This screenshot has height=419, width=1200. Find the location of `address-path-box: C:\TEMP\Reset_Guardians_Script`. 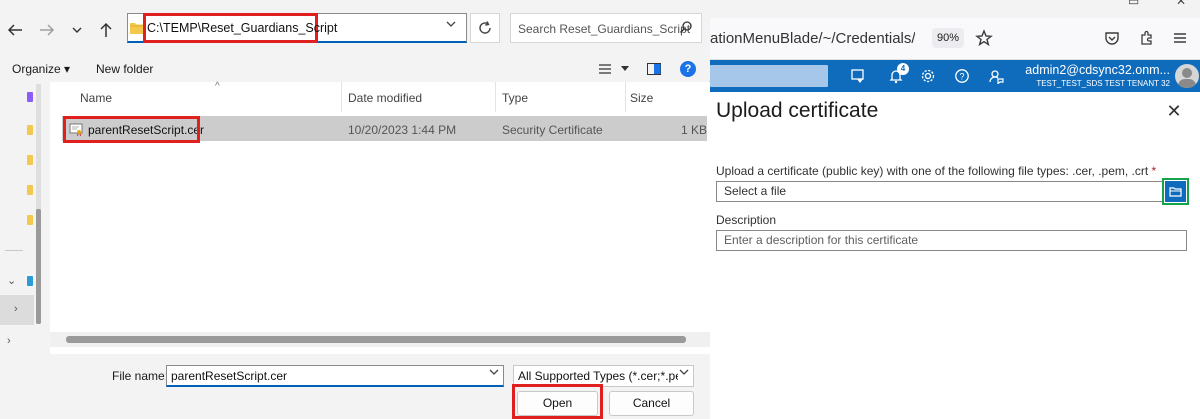

address-path-box: C:\TEMP\Reset_Guardians_Script is located at coordinates (297, 28).